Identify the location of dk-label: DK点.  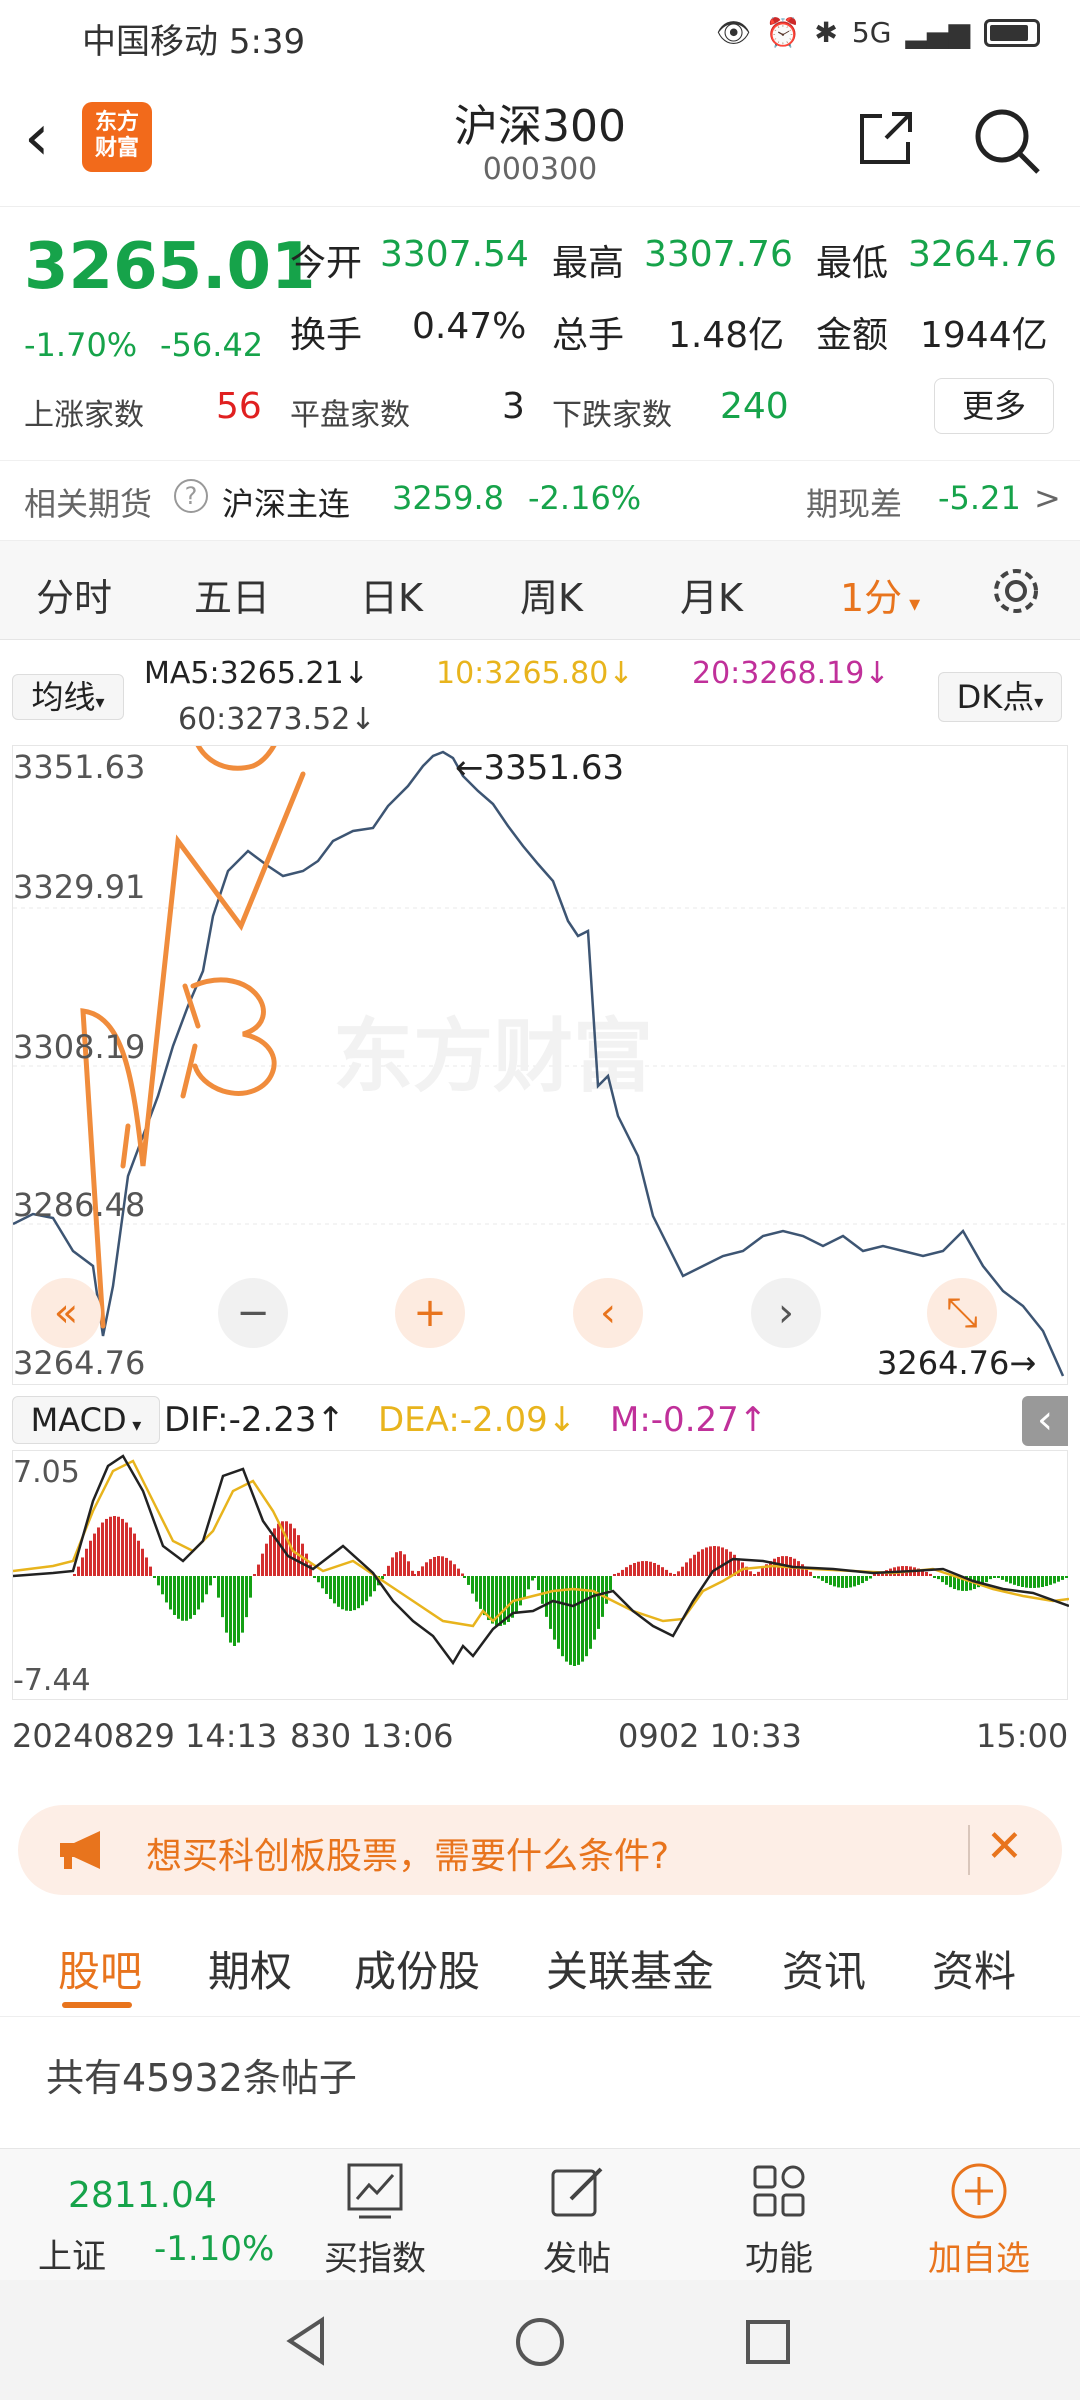
(995, 697).